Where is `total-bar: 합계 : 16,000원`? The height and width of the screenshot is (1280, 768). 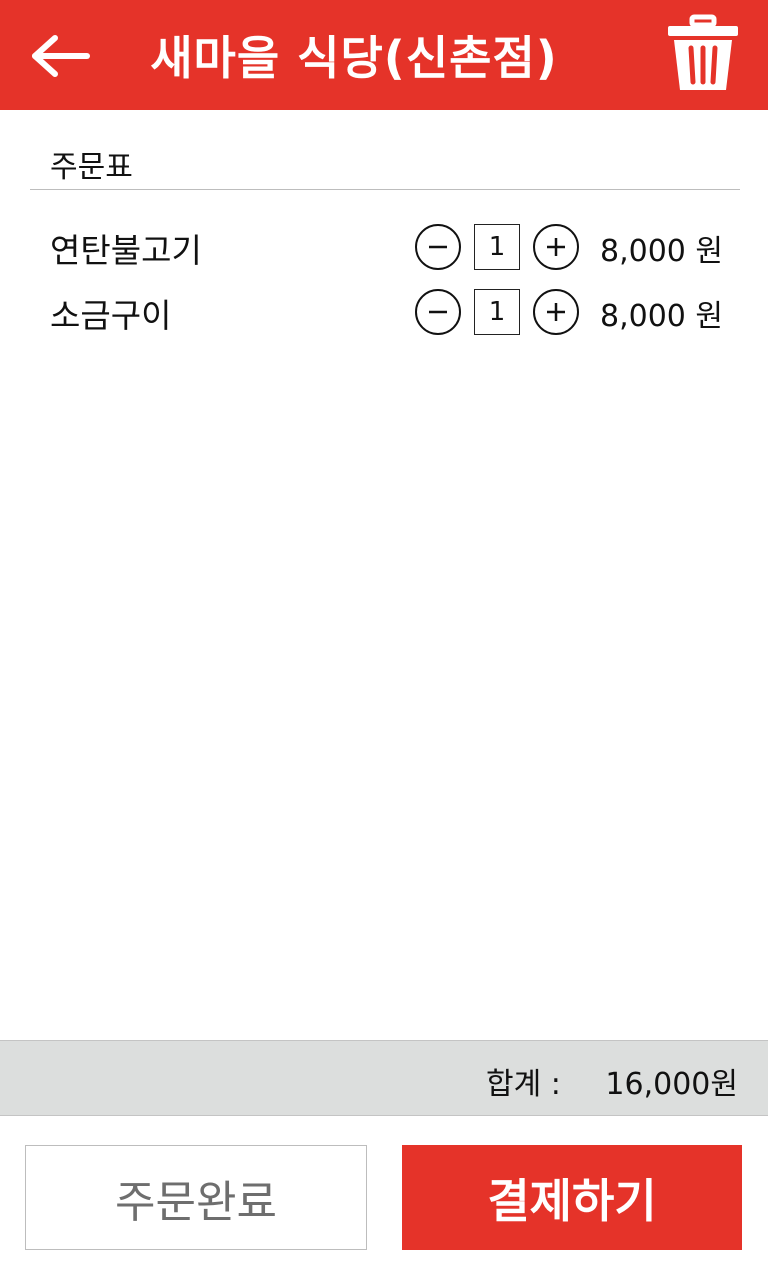 total-bar: 합계 : 16,000원 is located at coordinates (384, 1078).